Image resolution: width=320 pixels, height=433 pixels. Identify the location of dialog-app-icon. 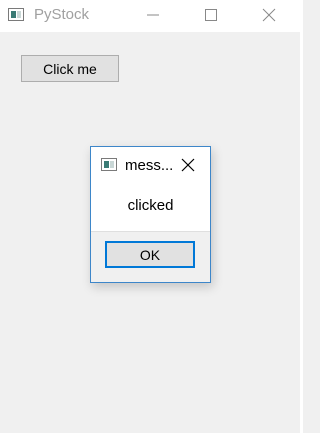
(109, 164).